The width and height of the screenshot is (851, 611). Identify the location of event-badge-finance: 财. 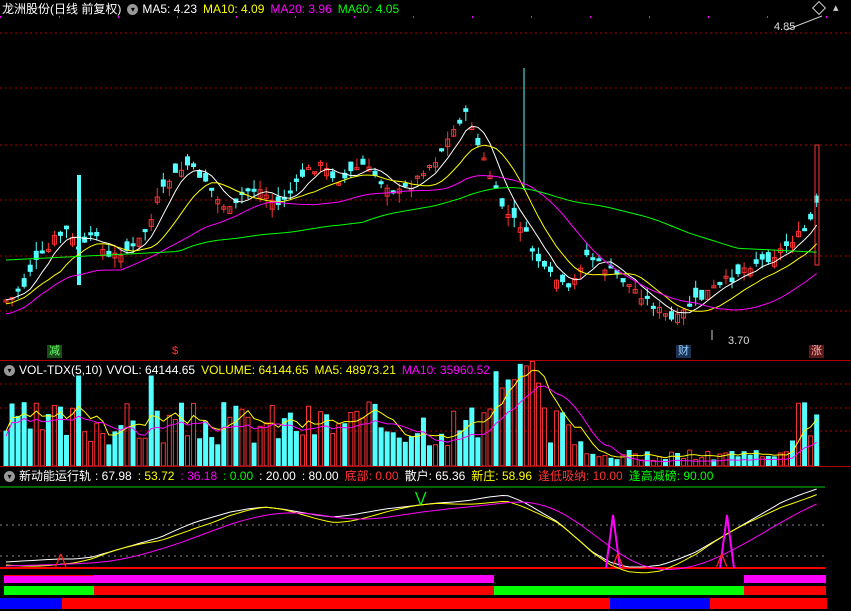
(683, 351).